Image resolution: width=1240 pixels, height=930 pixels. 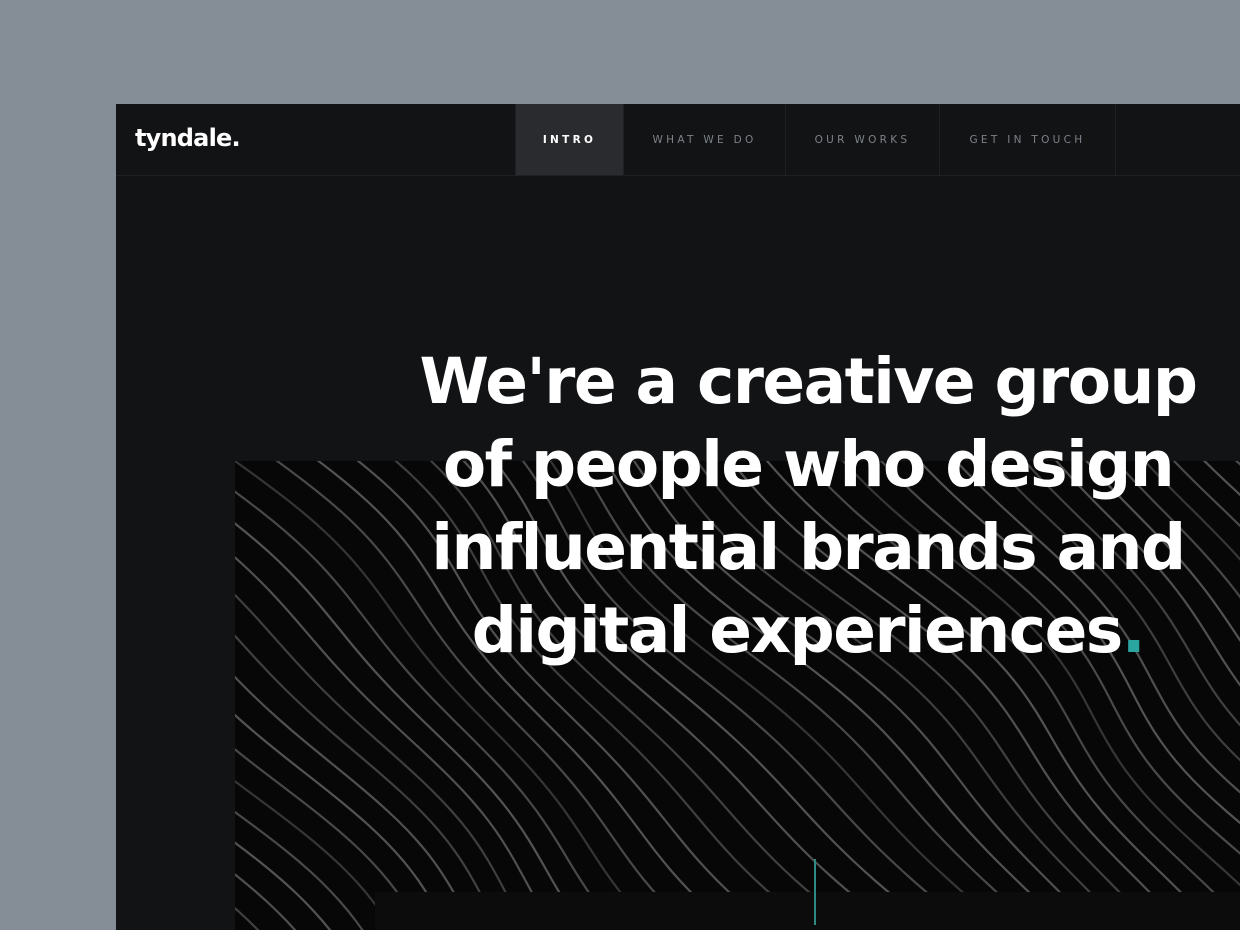 I want to click on headline-line: of people who design, so click(x=808, y=464).